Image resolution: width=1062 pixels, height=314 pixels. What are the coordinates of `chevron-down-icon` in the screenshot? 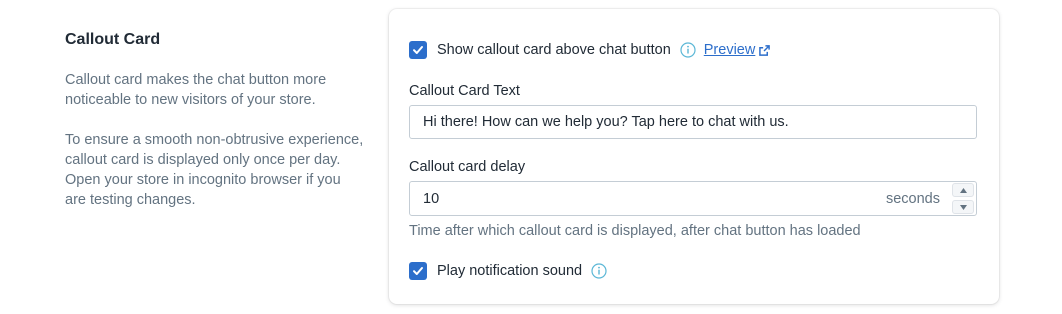 It's located at (963, 207).